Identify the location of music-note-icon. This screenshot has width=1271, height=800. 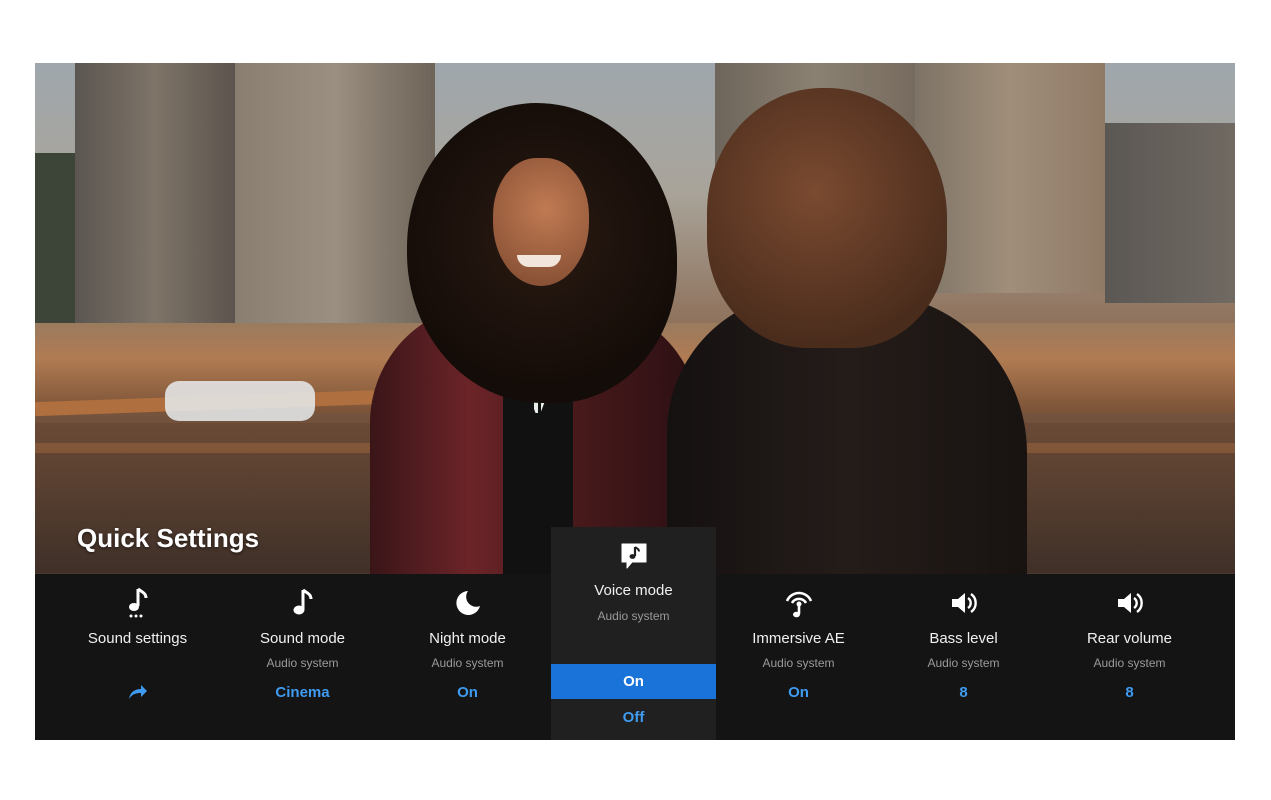
(302, 603).